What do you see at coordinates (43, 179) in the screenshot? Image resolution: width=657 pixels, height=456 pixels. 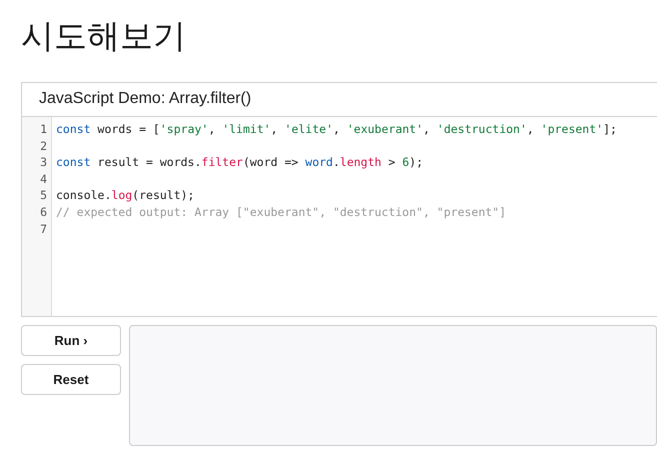 I see `line-number: 4` at bounding box center [43, 179].